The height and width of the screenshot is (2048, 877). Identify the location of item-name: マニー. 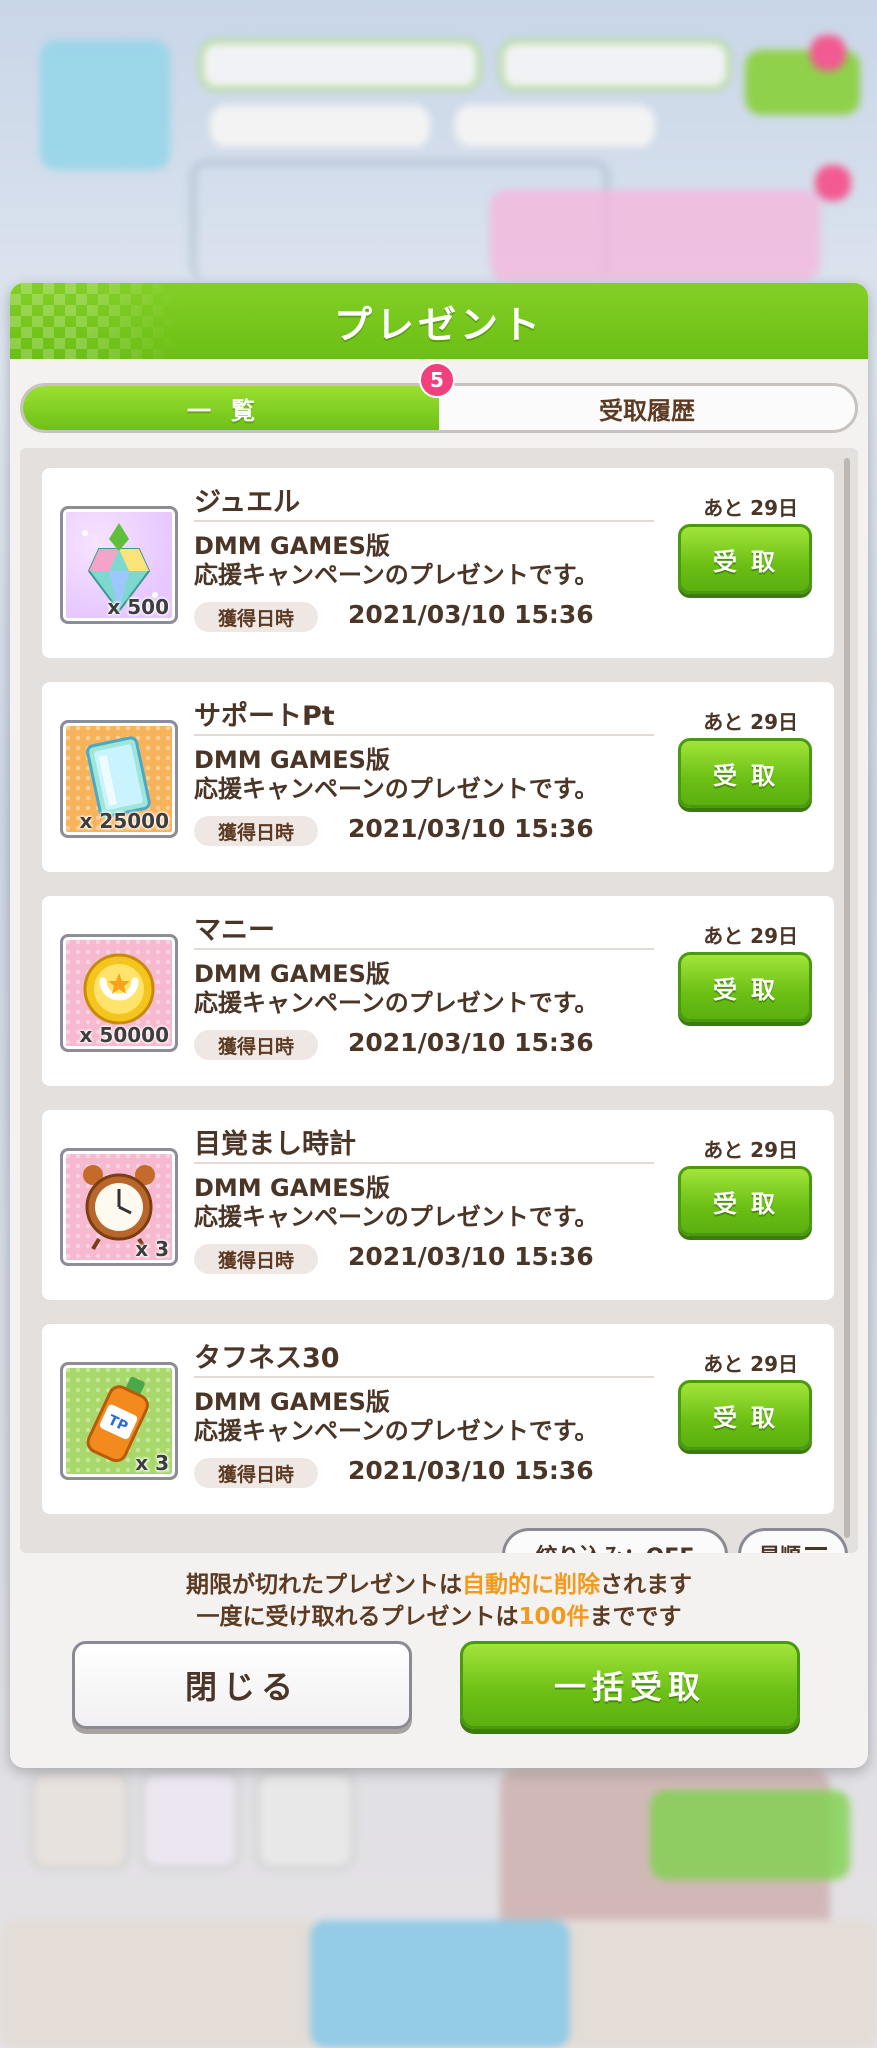
(234, 930).